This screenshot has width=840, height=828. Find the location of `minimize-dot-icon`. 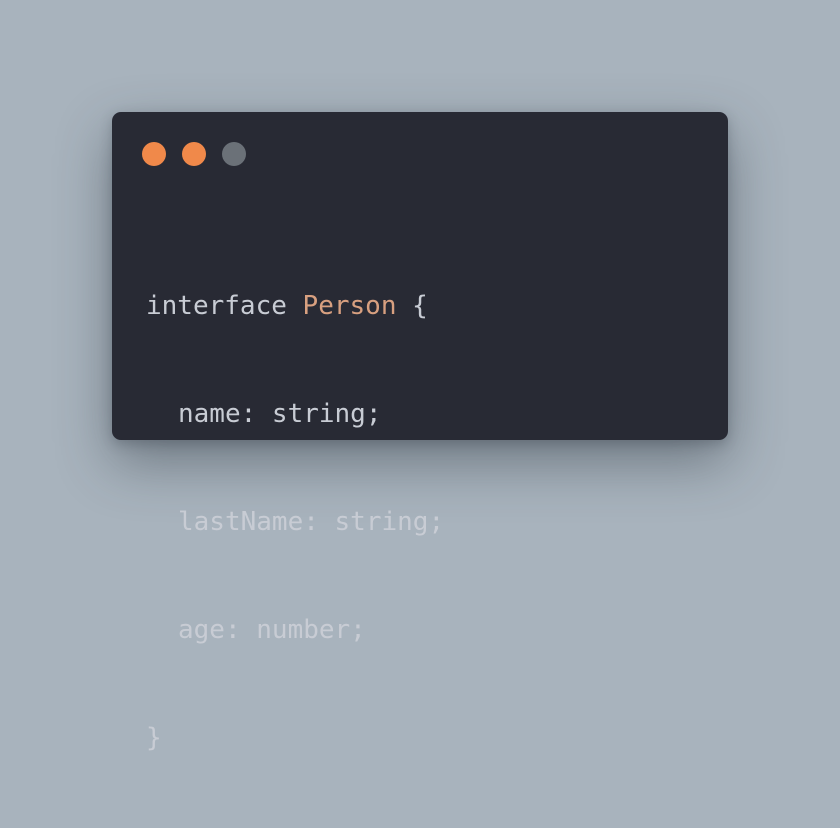

minimize-dot-icon is located at coordinates (194, 154).